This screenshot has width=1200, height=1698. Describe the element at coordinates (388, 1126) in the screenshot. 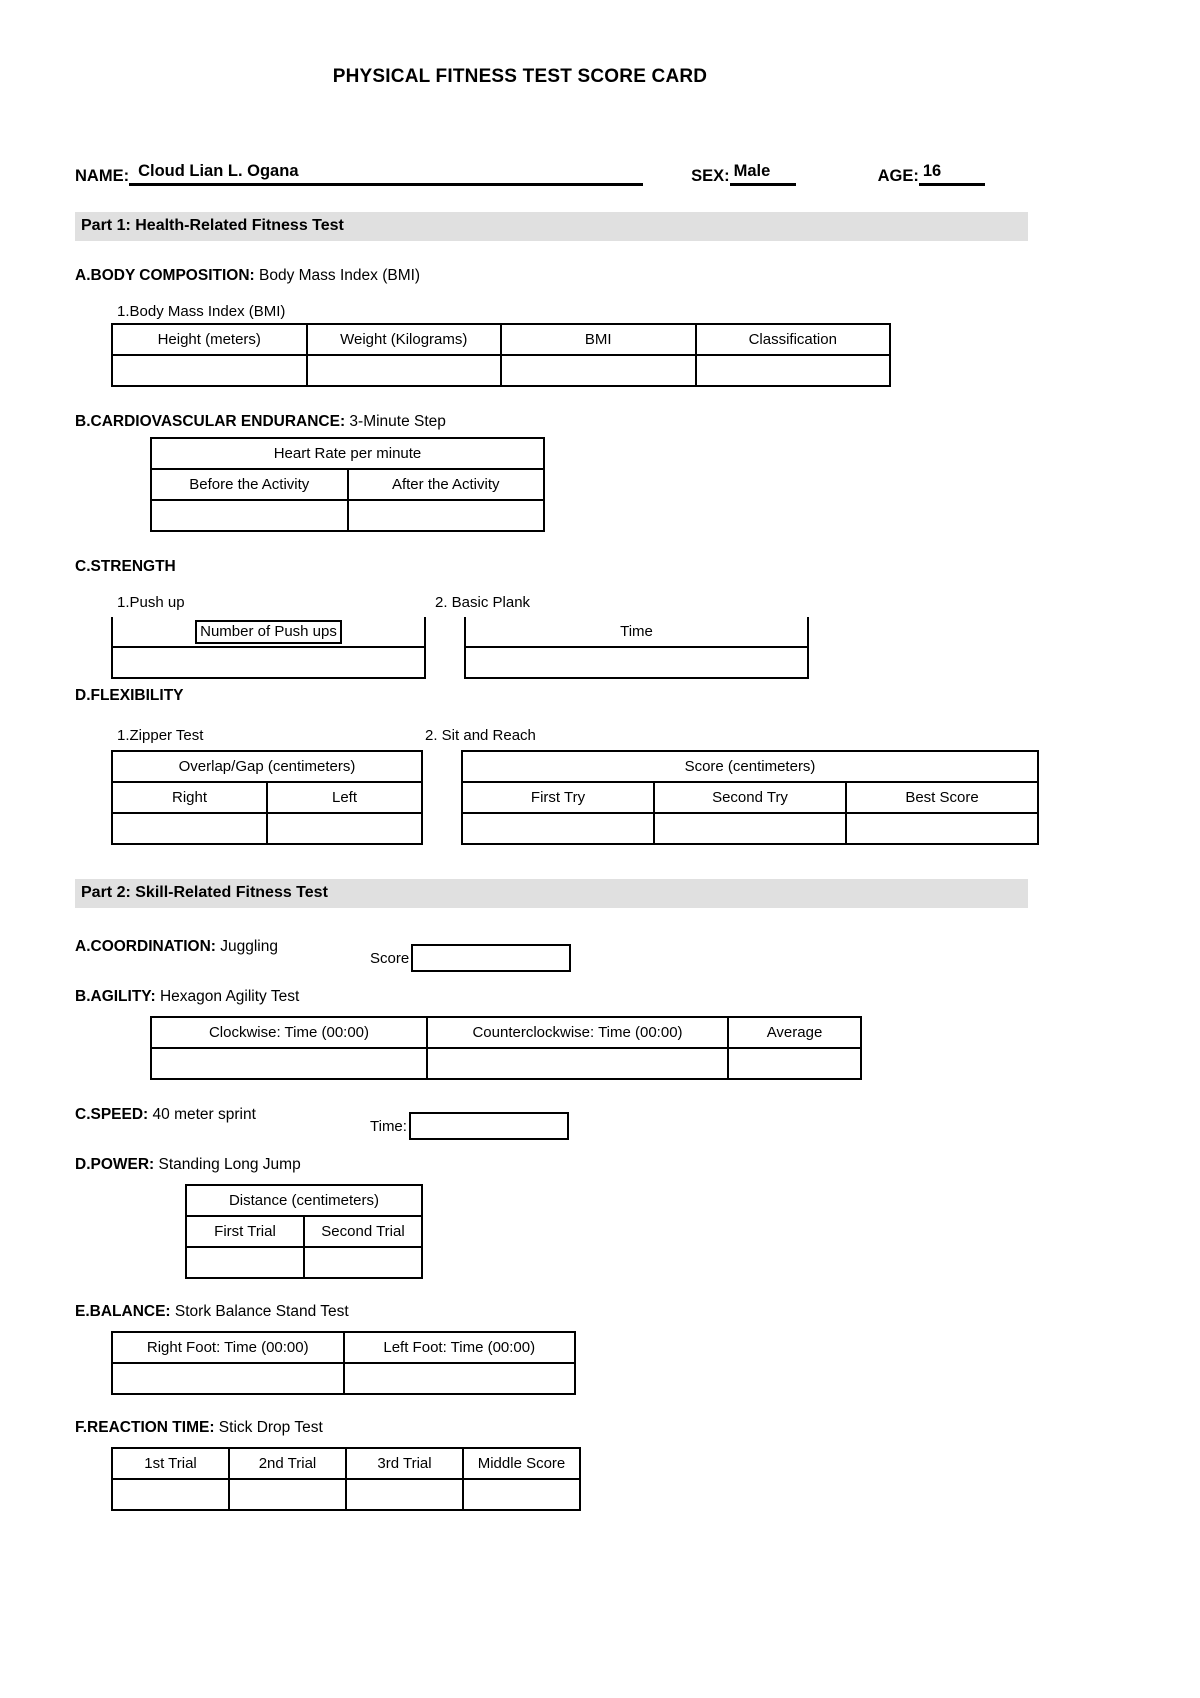

I see `speed-time-label: Time:` at that location.